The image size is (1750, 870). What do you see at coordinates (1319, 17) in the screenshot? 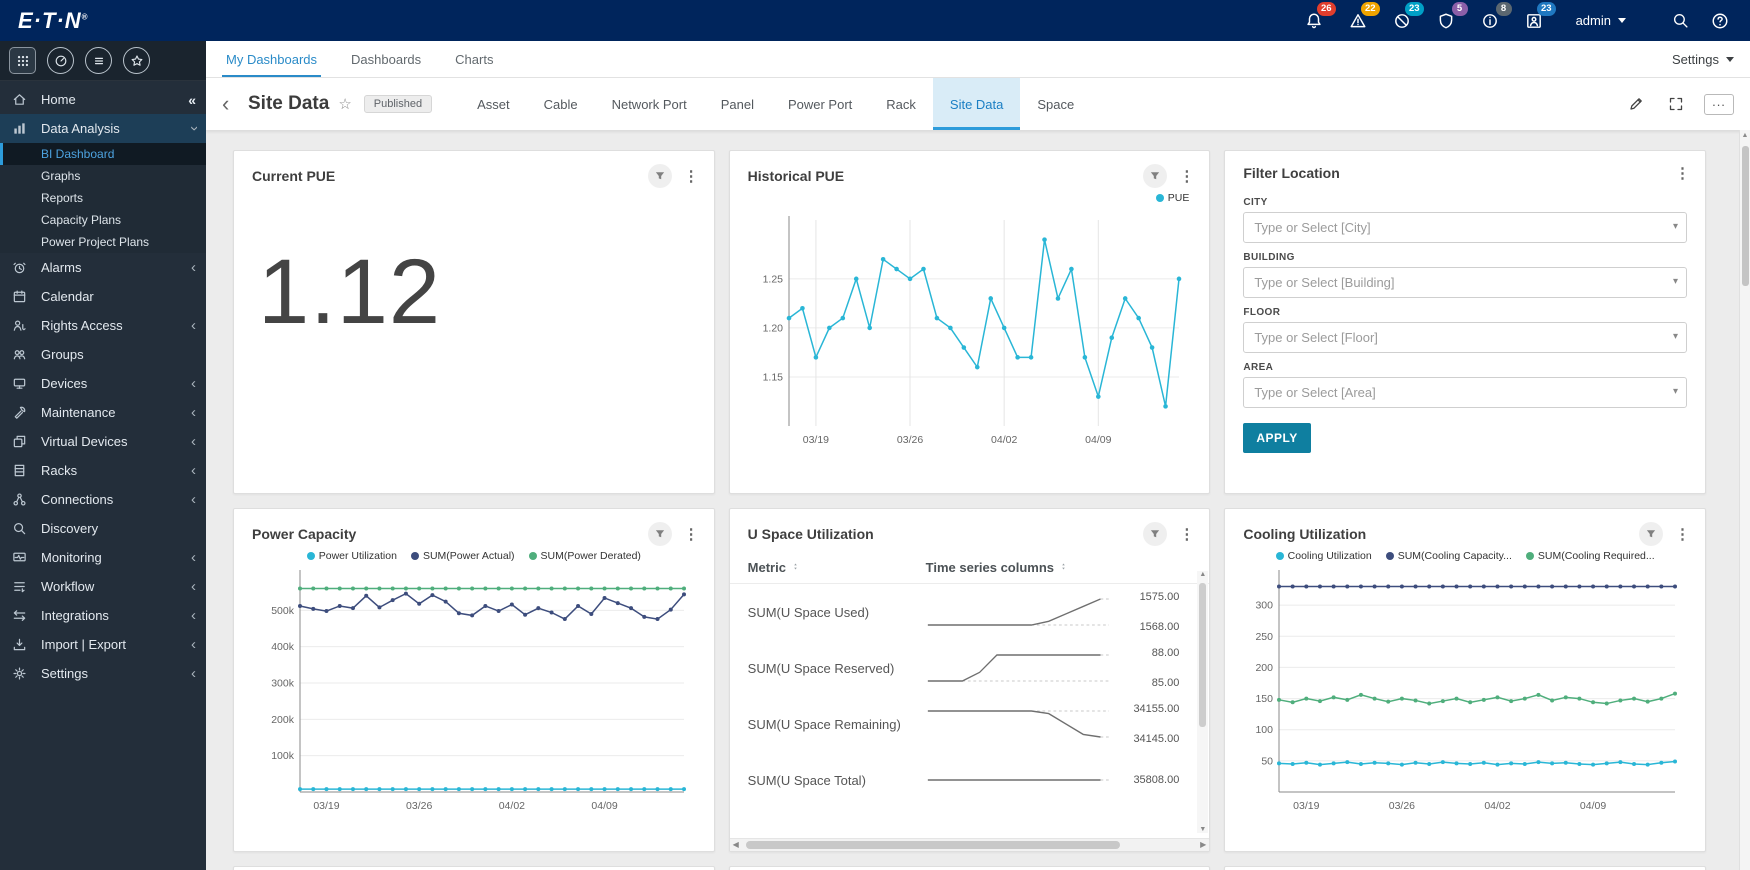
I see `alarms-icon: 26` at bounding box center [1319, 17].